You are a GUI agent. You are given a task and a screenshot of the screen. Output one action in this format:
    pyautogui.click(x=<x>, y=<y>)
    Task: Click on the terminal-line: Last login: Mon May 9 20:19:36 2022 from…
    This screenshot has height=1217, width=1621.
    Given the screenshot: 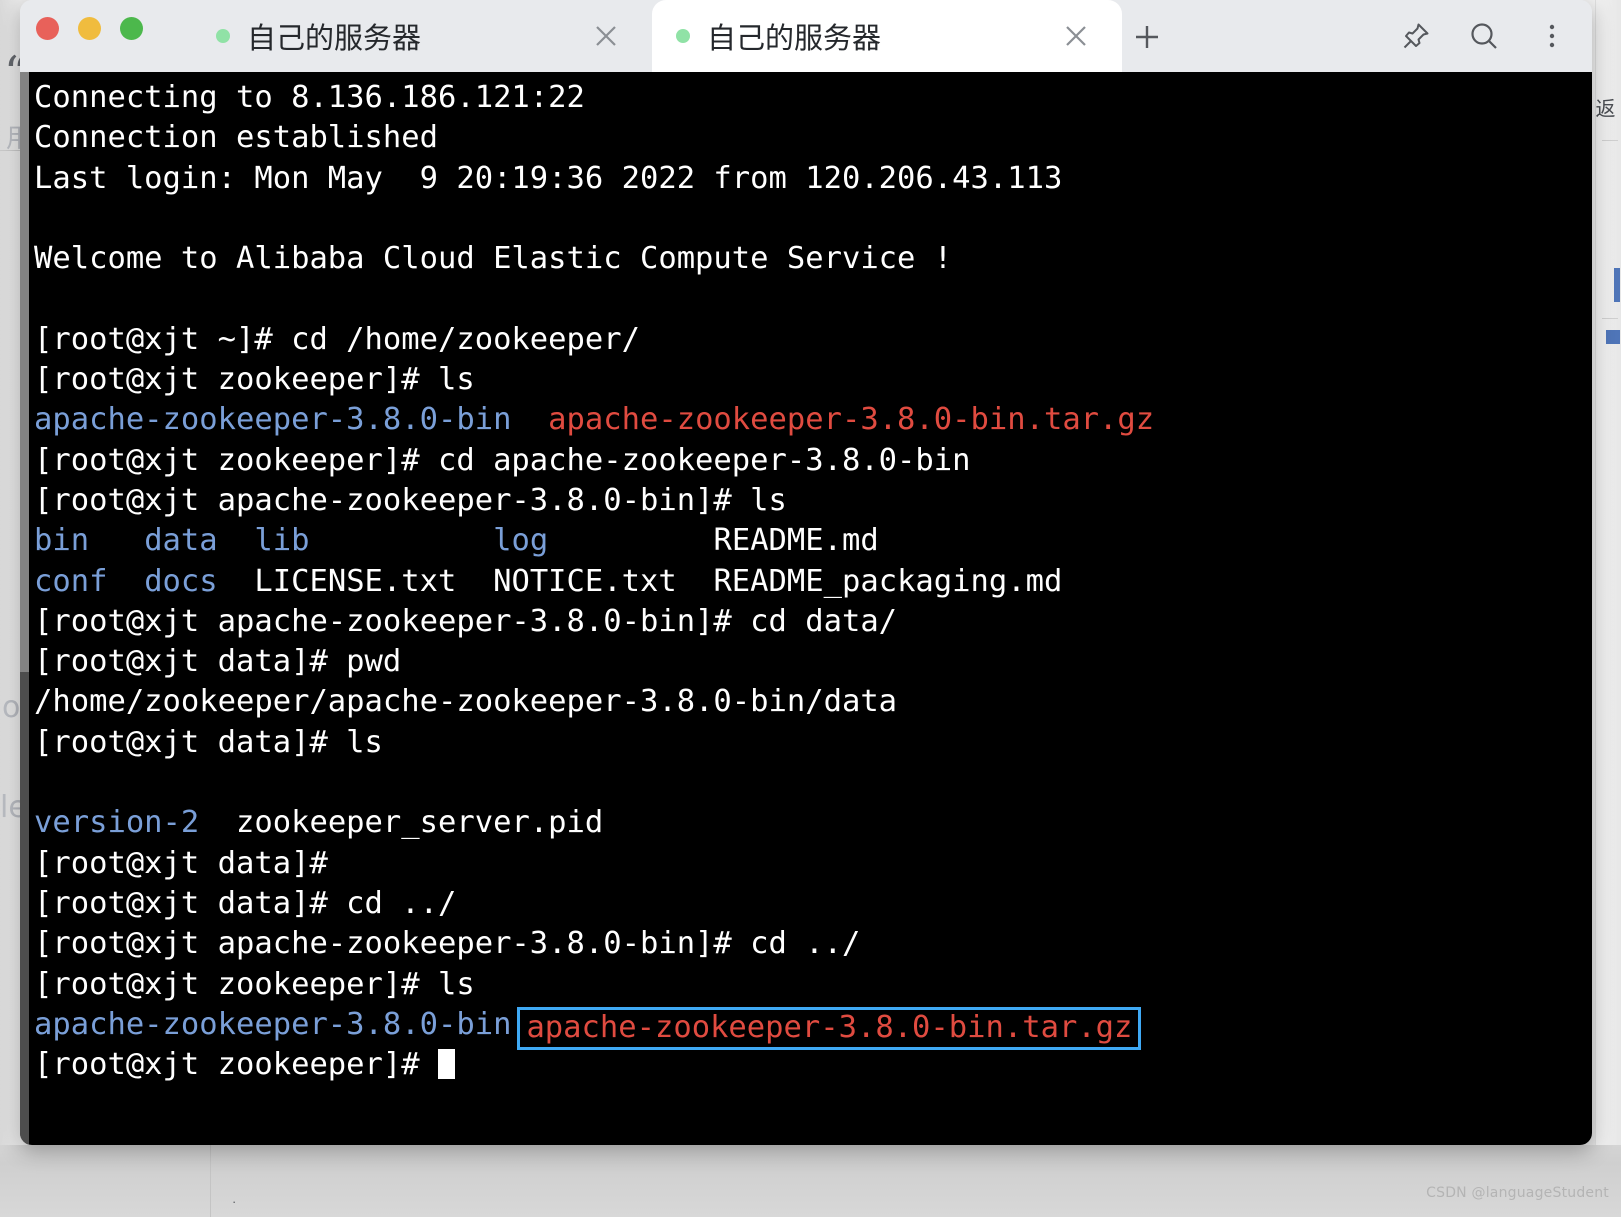 What is the action you would take?
    pyautogui.click(x=806, y=179)
    